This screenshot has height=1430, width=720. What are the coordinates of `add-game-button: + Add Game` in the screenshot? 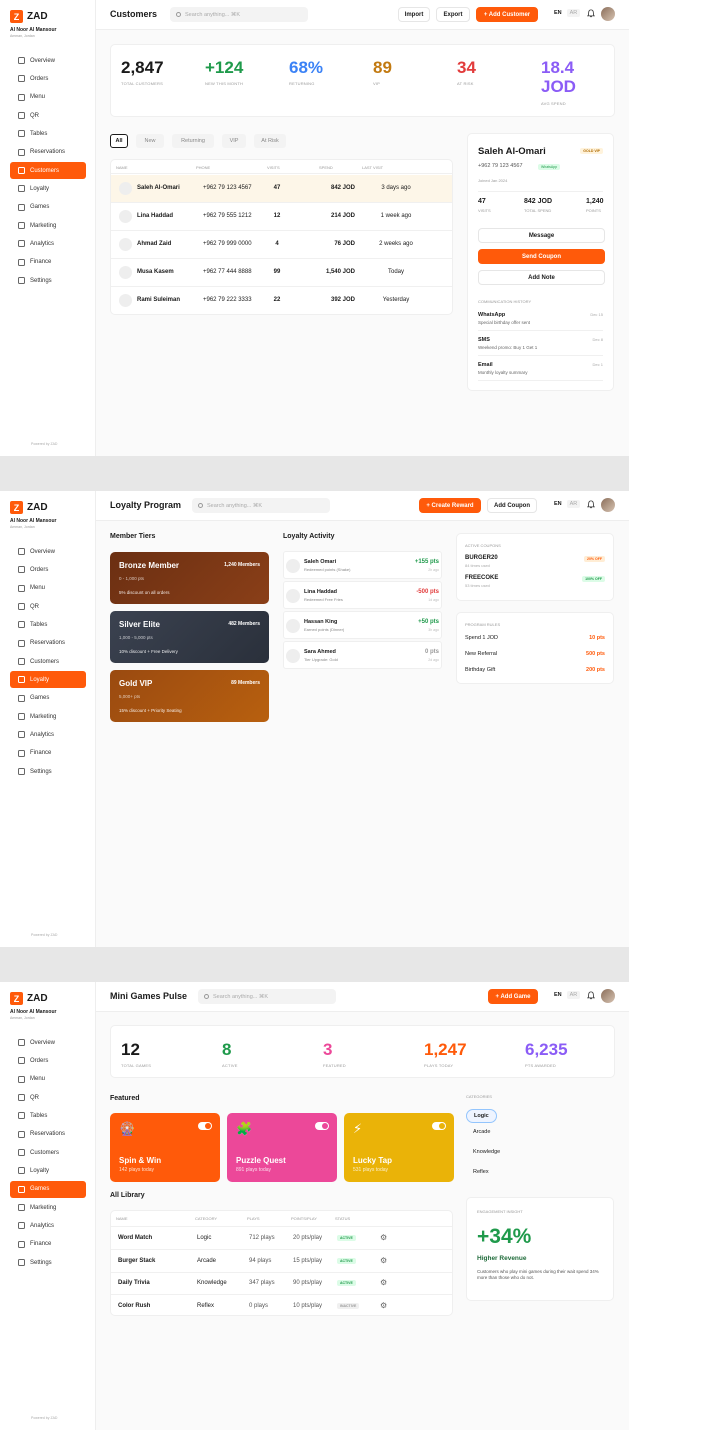 It's located at (513, 996).